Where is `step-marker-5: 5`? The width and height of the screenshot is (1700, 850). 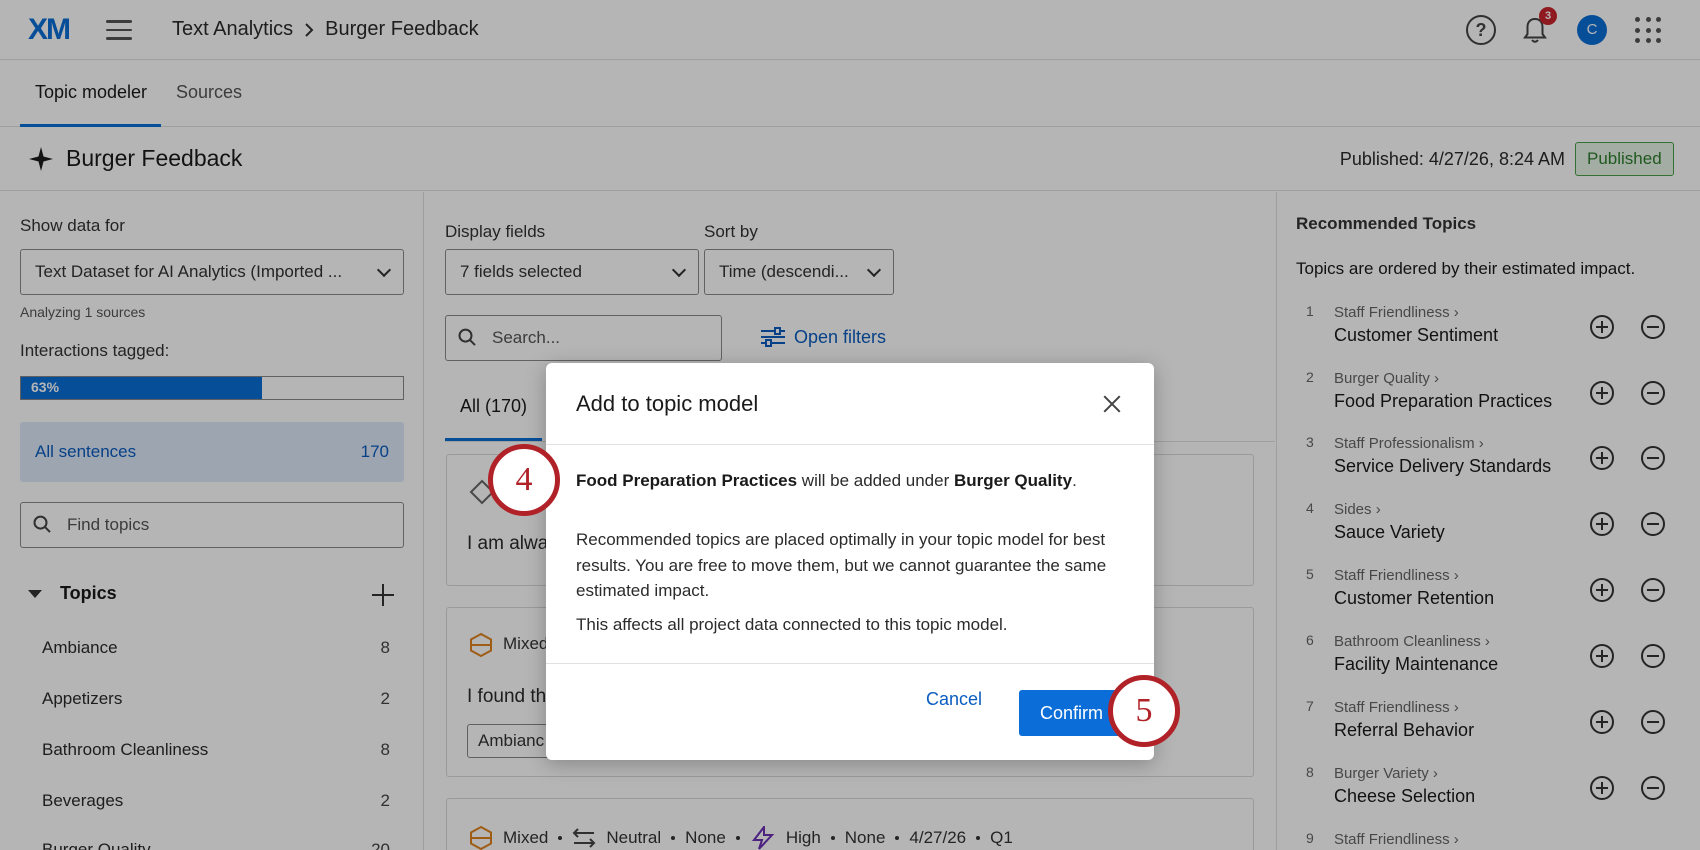 step-marker-5: 5 is located at coordinates (1144, 711).